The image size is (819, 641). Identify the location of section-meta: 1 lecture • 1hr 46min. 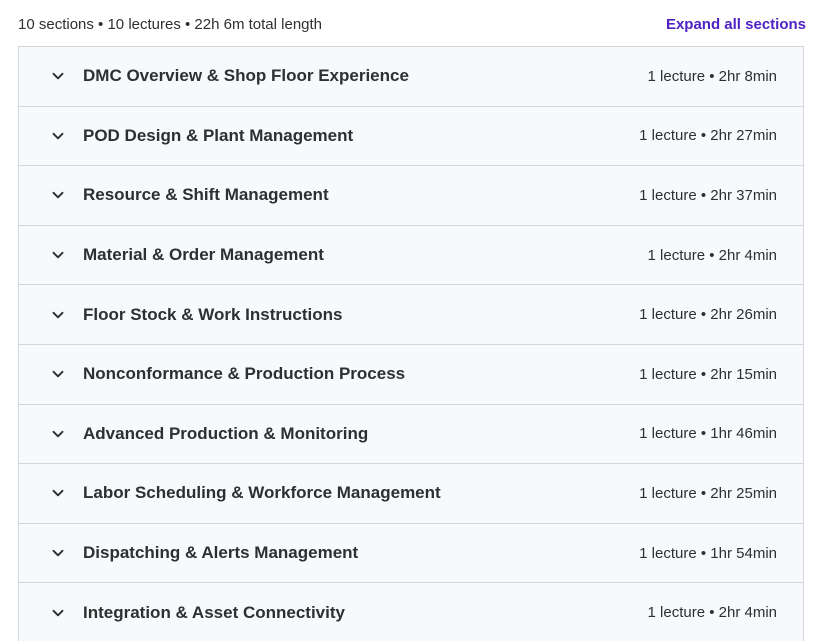
(708, 434).